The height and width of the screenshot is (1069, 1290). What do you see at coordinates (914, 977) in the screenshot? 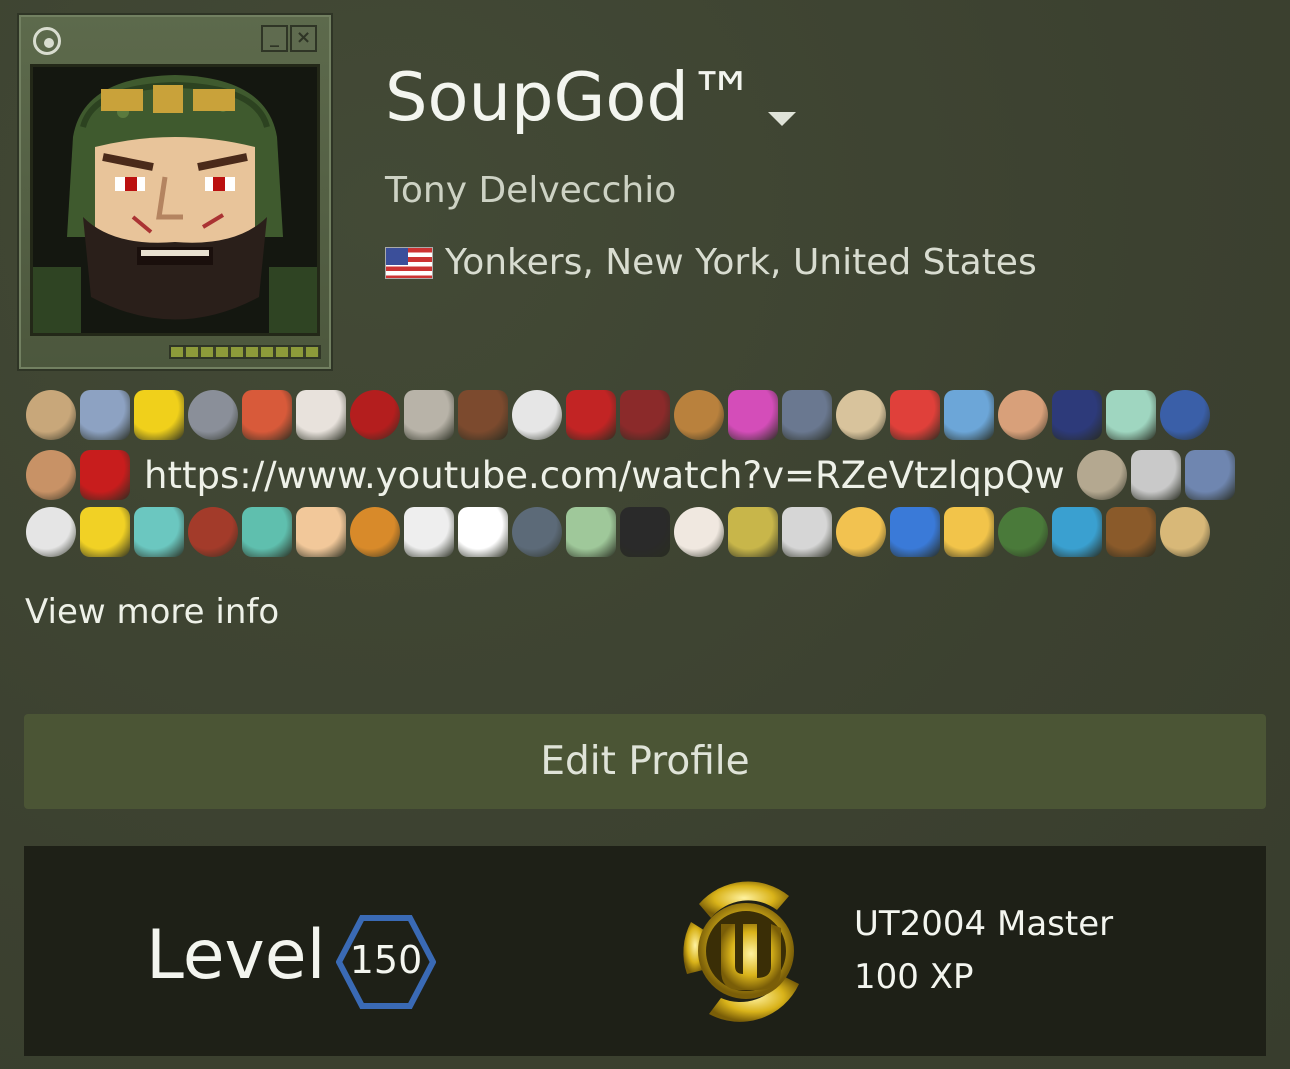
I see `badge-xp: 100 XP` at bounding box center [914, 977].